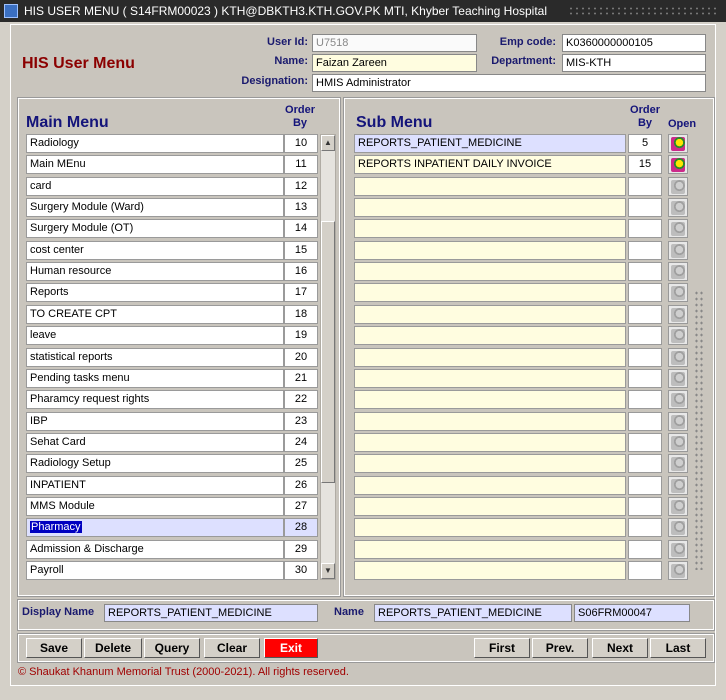  I want to click on main-menu-item-label: Human resource, so click(155, 271).